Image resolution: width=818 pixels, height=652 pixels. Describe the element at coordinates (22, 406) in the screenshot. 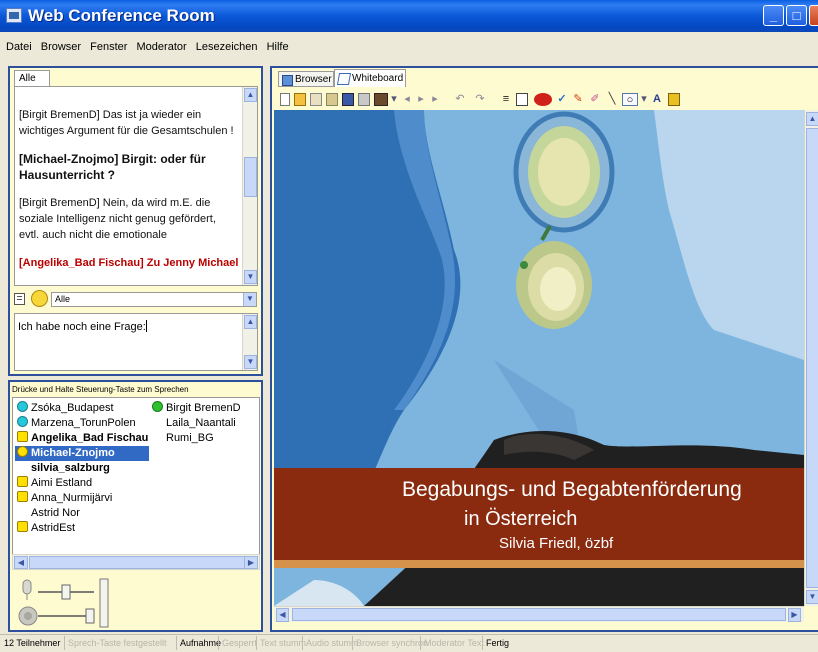

I see `speech-bubble-icon` at that location.